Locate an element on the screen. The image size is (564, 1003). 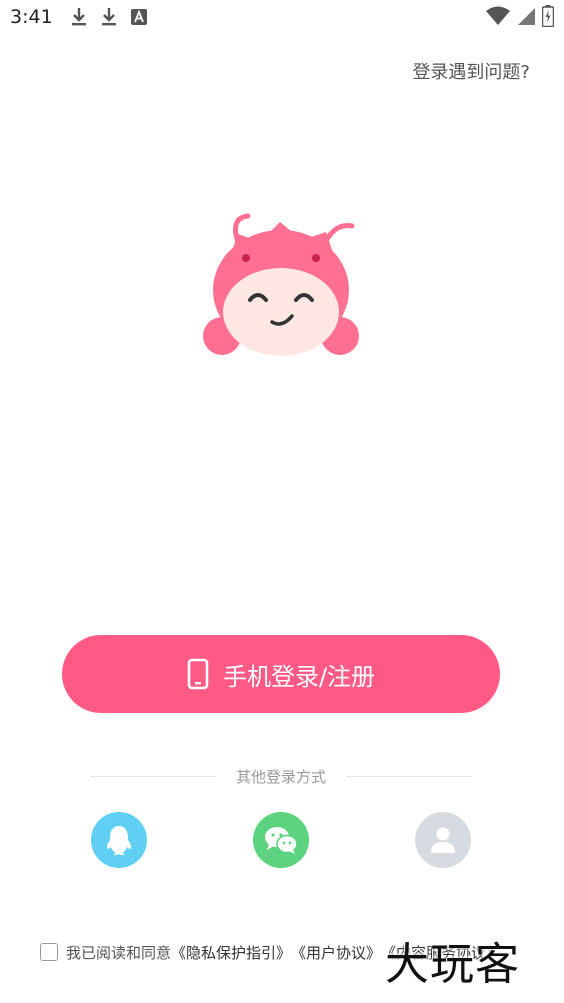
other-login-label: 其他登录方式 is located at coordinates (281, 776).